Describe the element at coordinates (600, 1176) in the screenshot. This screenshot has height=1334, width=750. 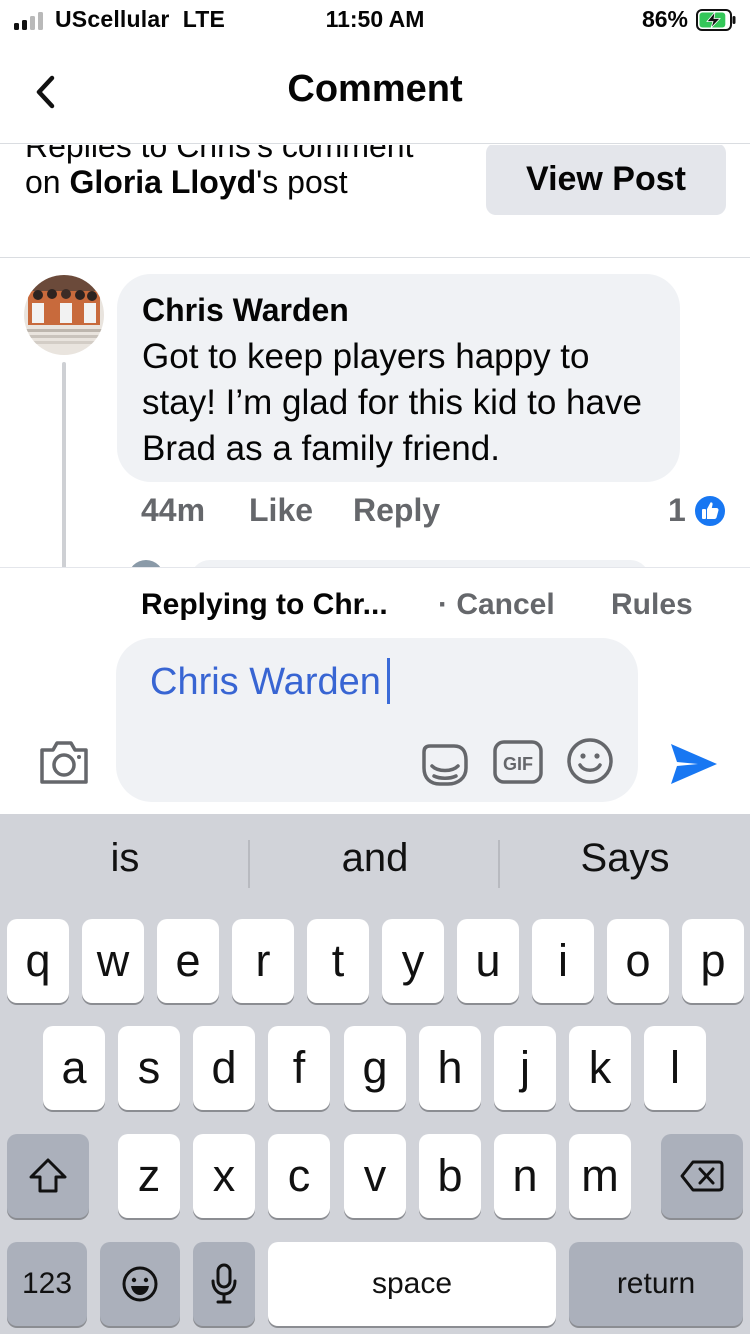
I see `key-m: m` at that location.